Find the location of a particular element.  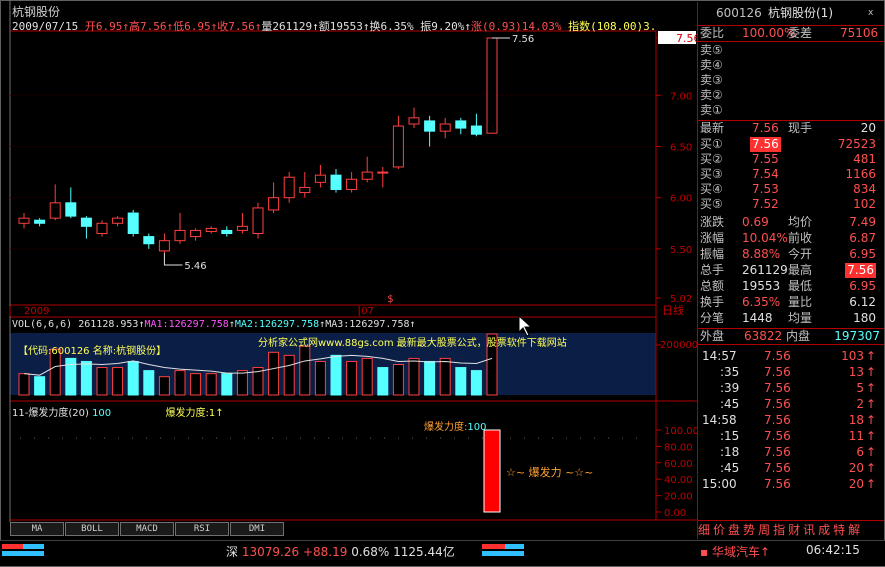

tab-rsi: RSI is located at coordinates (202, 529).